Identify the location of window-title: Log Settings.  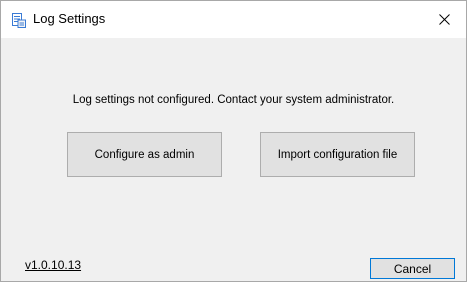
(69, 18).